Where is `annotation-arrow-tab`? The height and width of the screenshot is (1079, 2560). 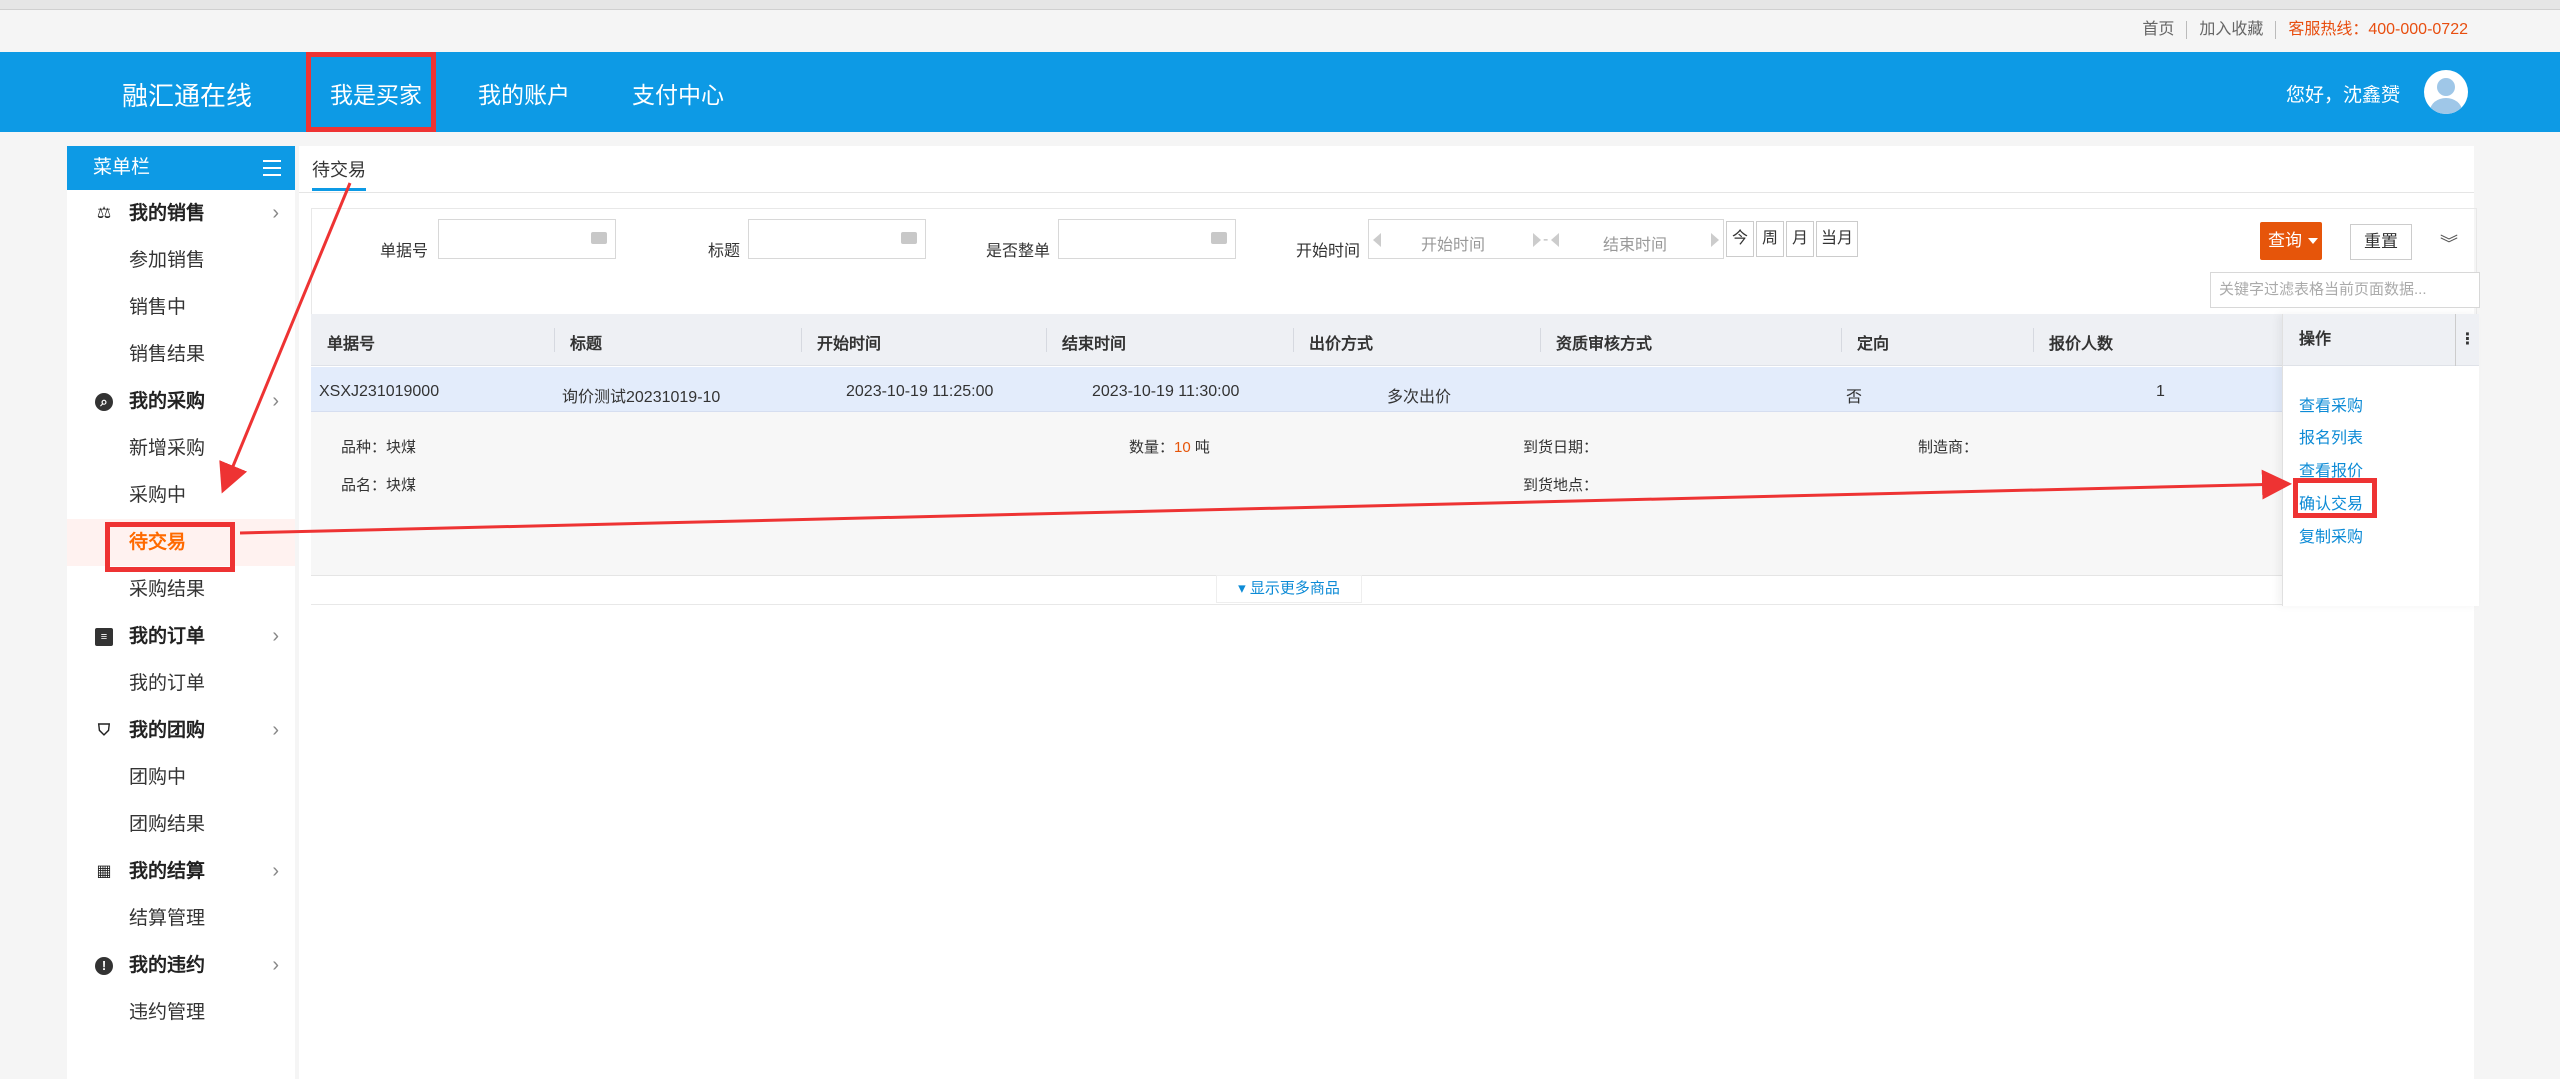 annotation-arrow-tab is located at coordinates (285, 338).